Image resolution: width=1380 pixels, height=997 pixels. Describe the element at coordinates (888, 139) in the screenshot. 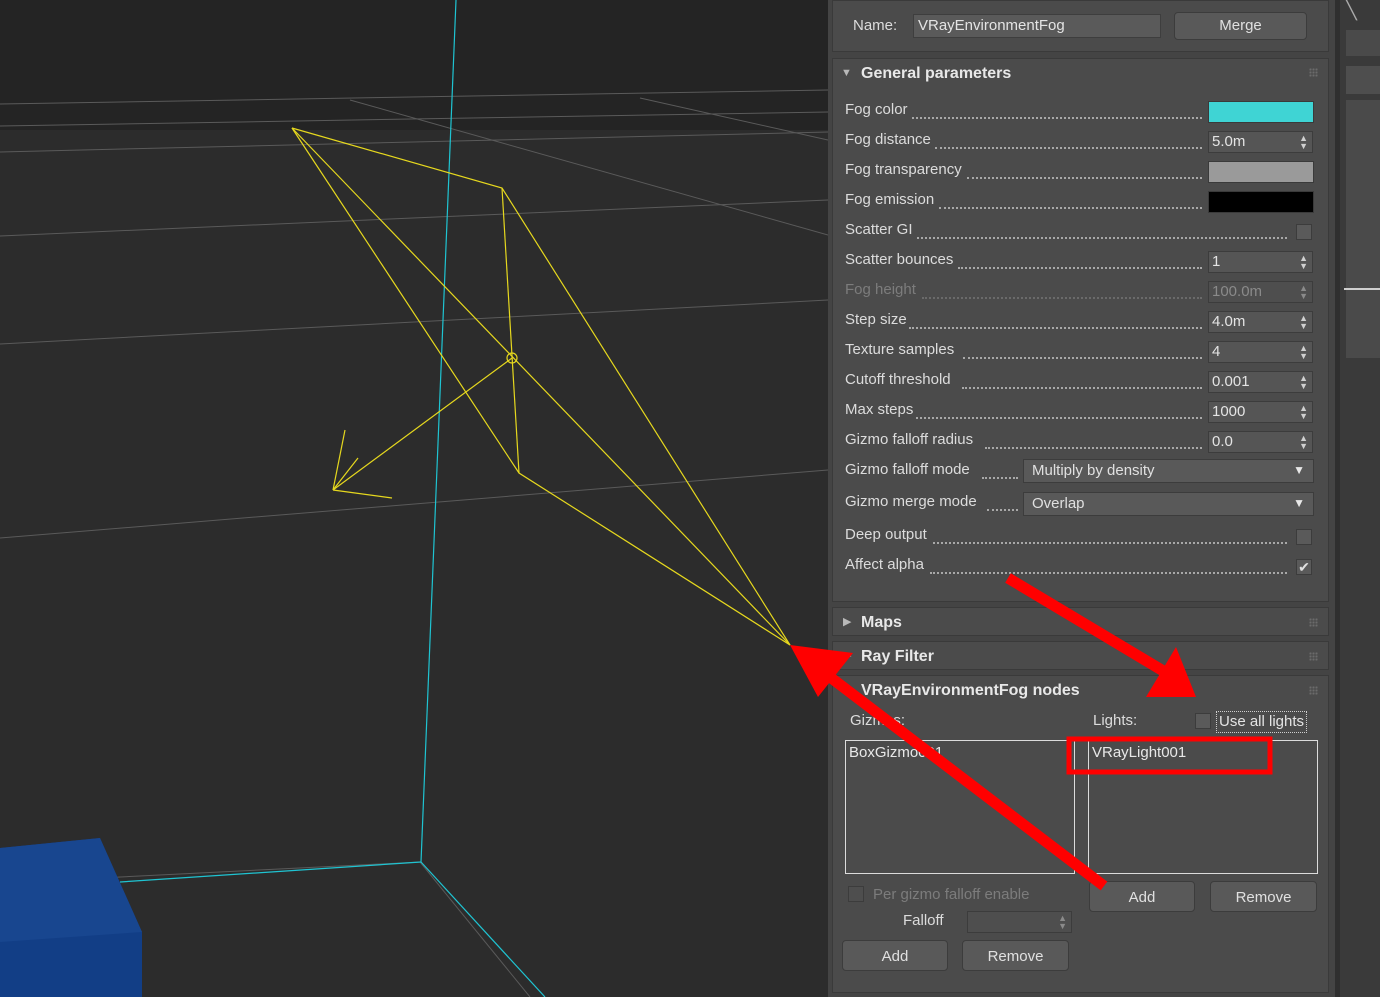

I see `fog-distance-label: Fog distance` at that location.